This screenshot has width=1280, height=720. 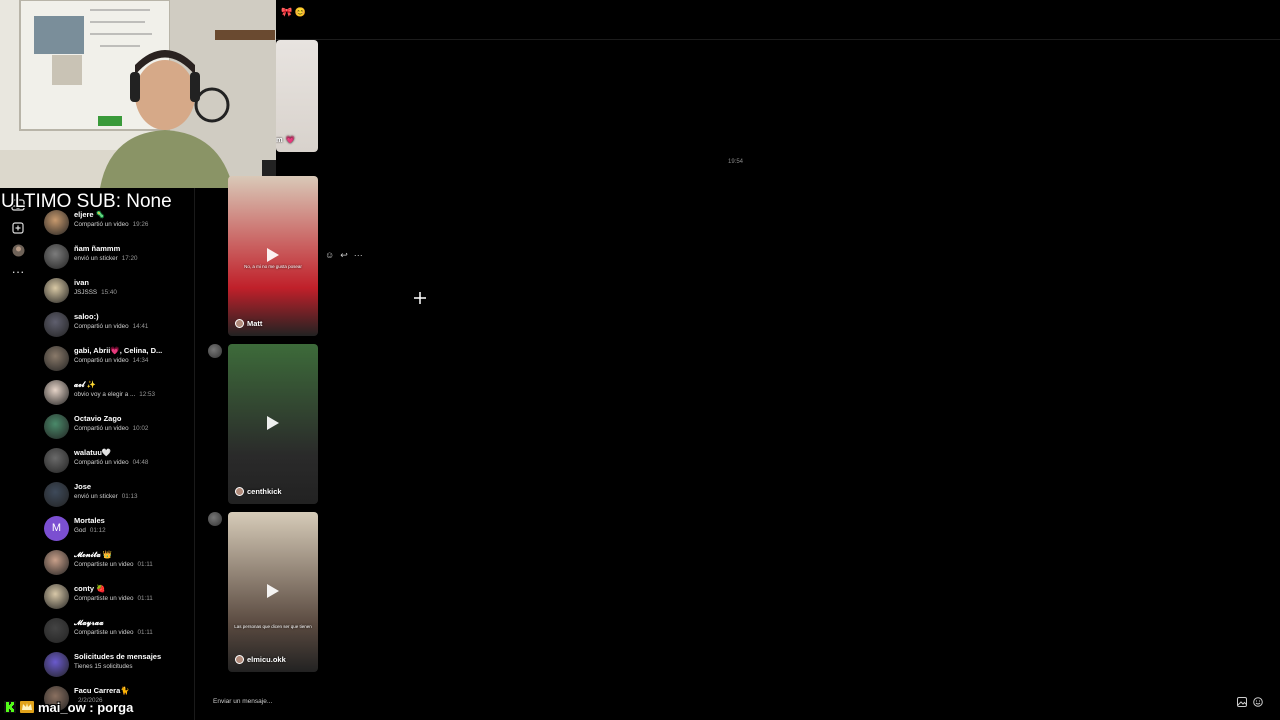 I want to click on reply-icon: ↩, so click(x=344, y=255).